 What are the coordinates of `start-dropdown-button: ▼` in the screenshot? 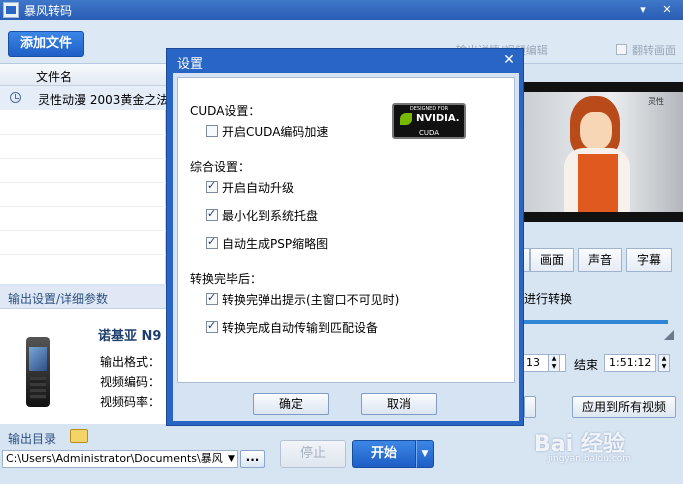 It's located at (425, 454).